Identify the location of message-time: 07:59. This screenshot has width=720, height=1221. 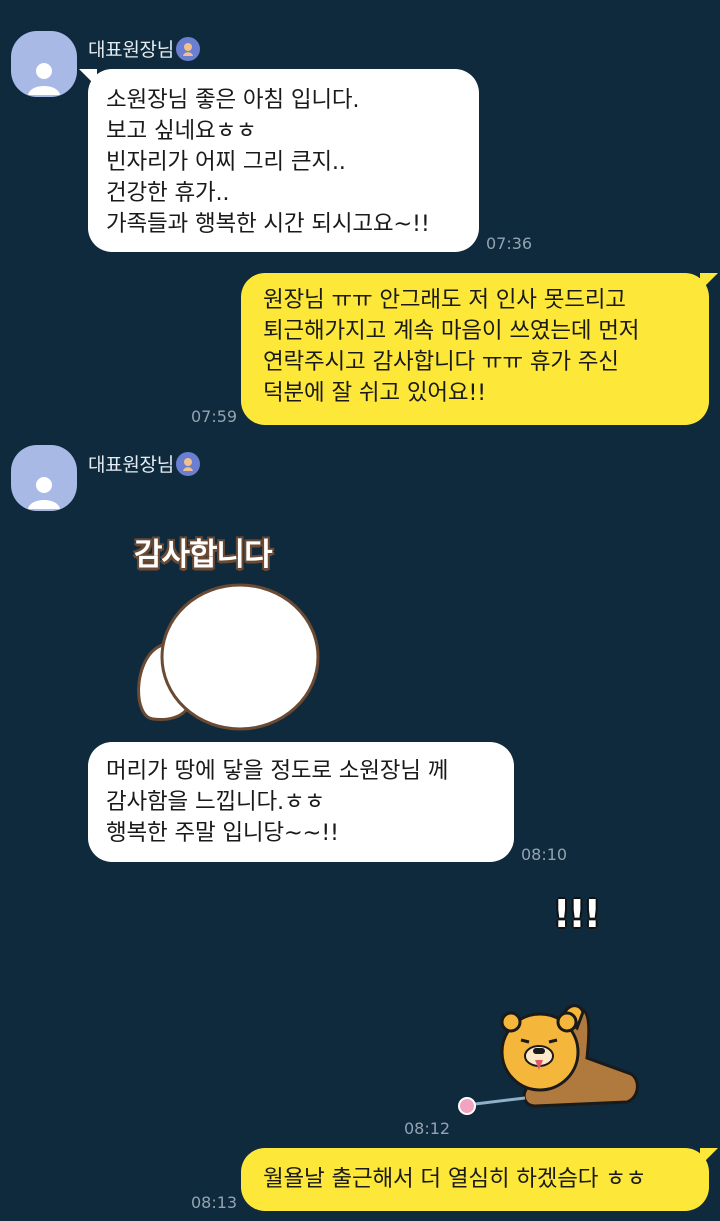
(214, 416).